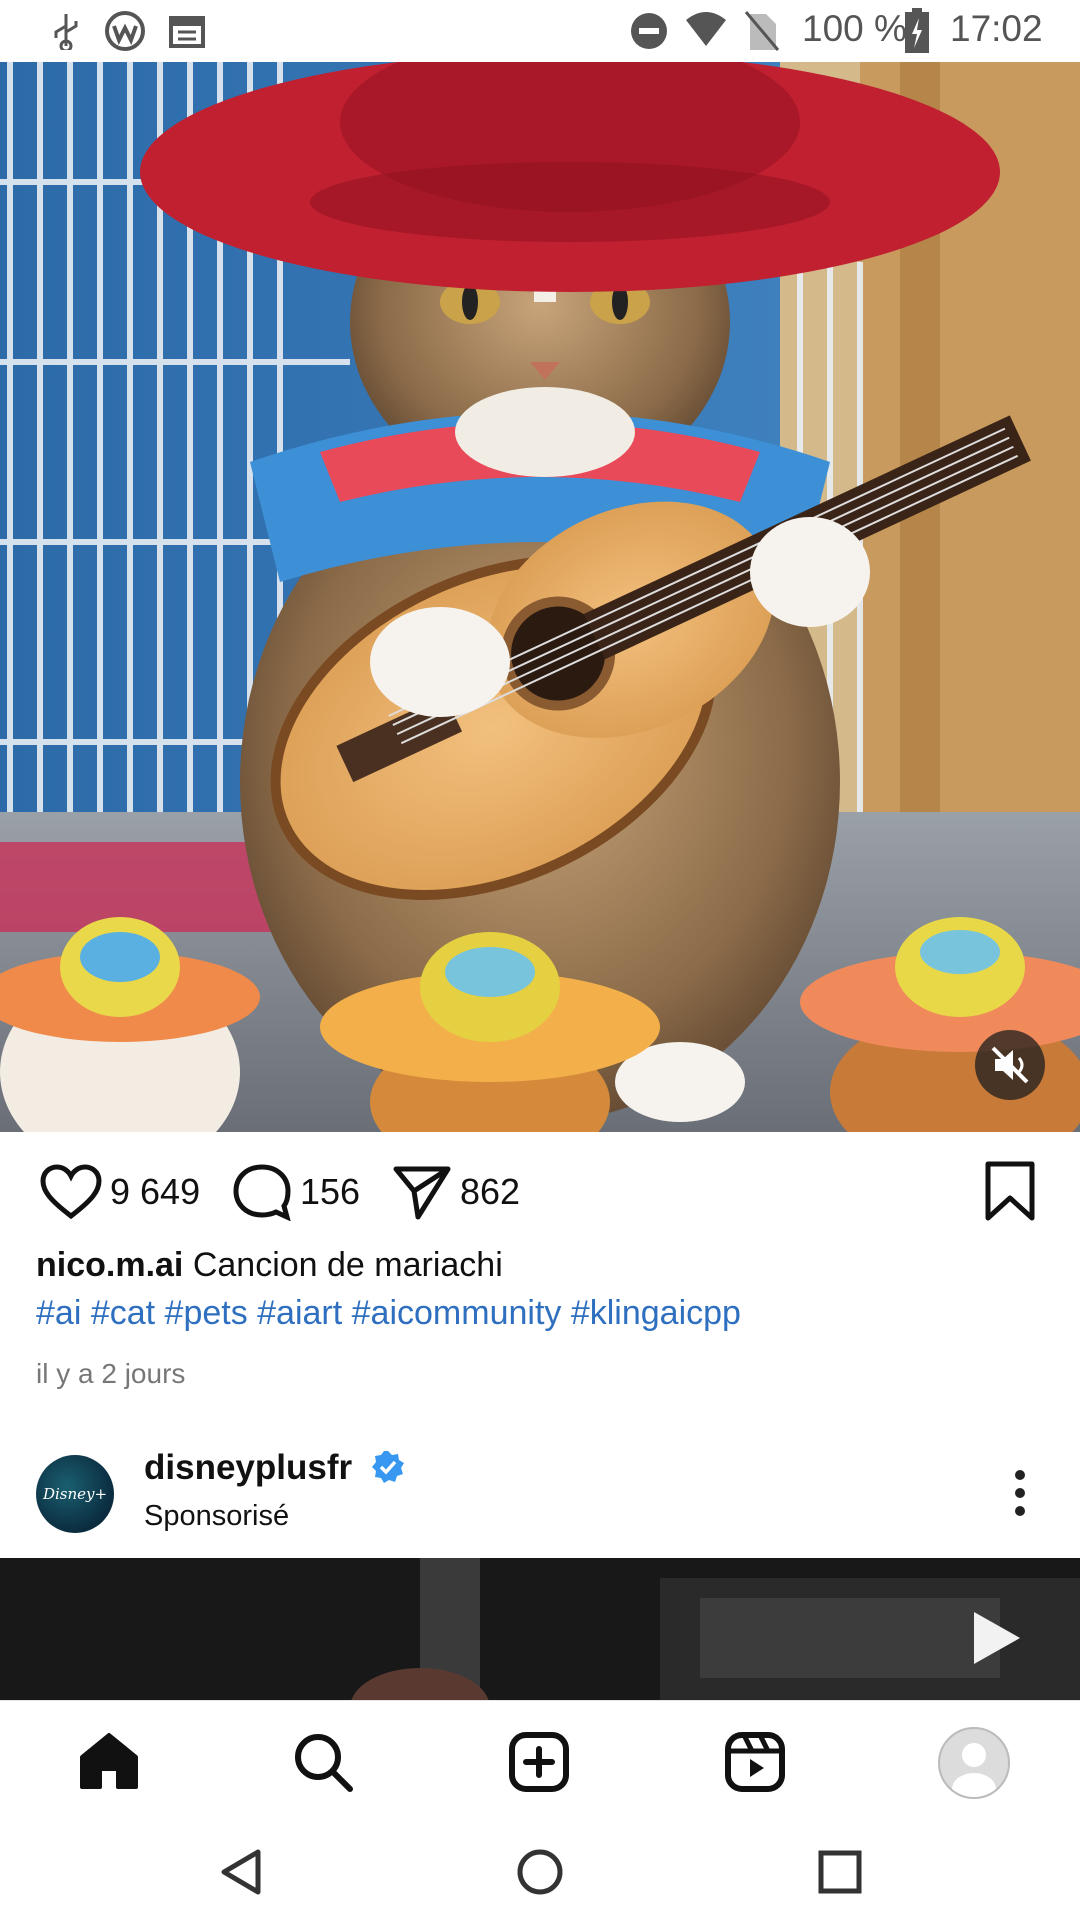 The height and width of the screenshot is (1920, 1080). Describe the element at coordinates (262, 1192) in the screenshot. I see `comment-icon` at that location.